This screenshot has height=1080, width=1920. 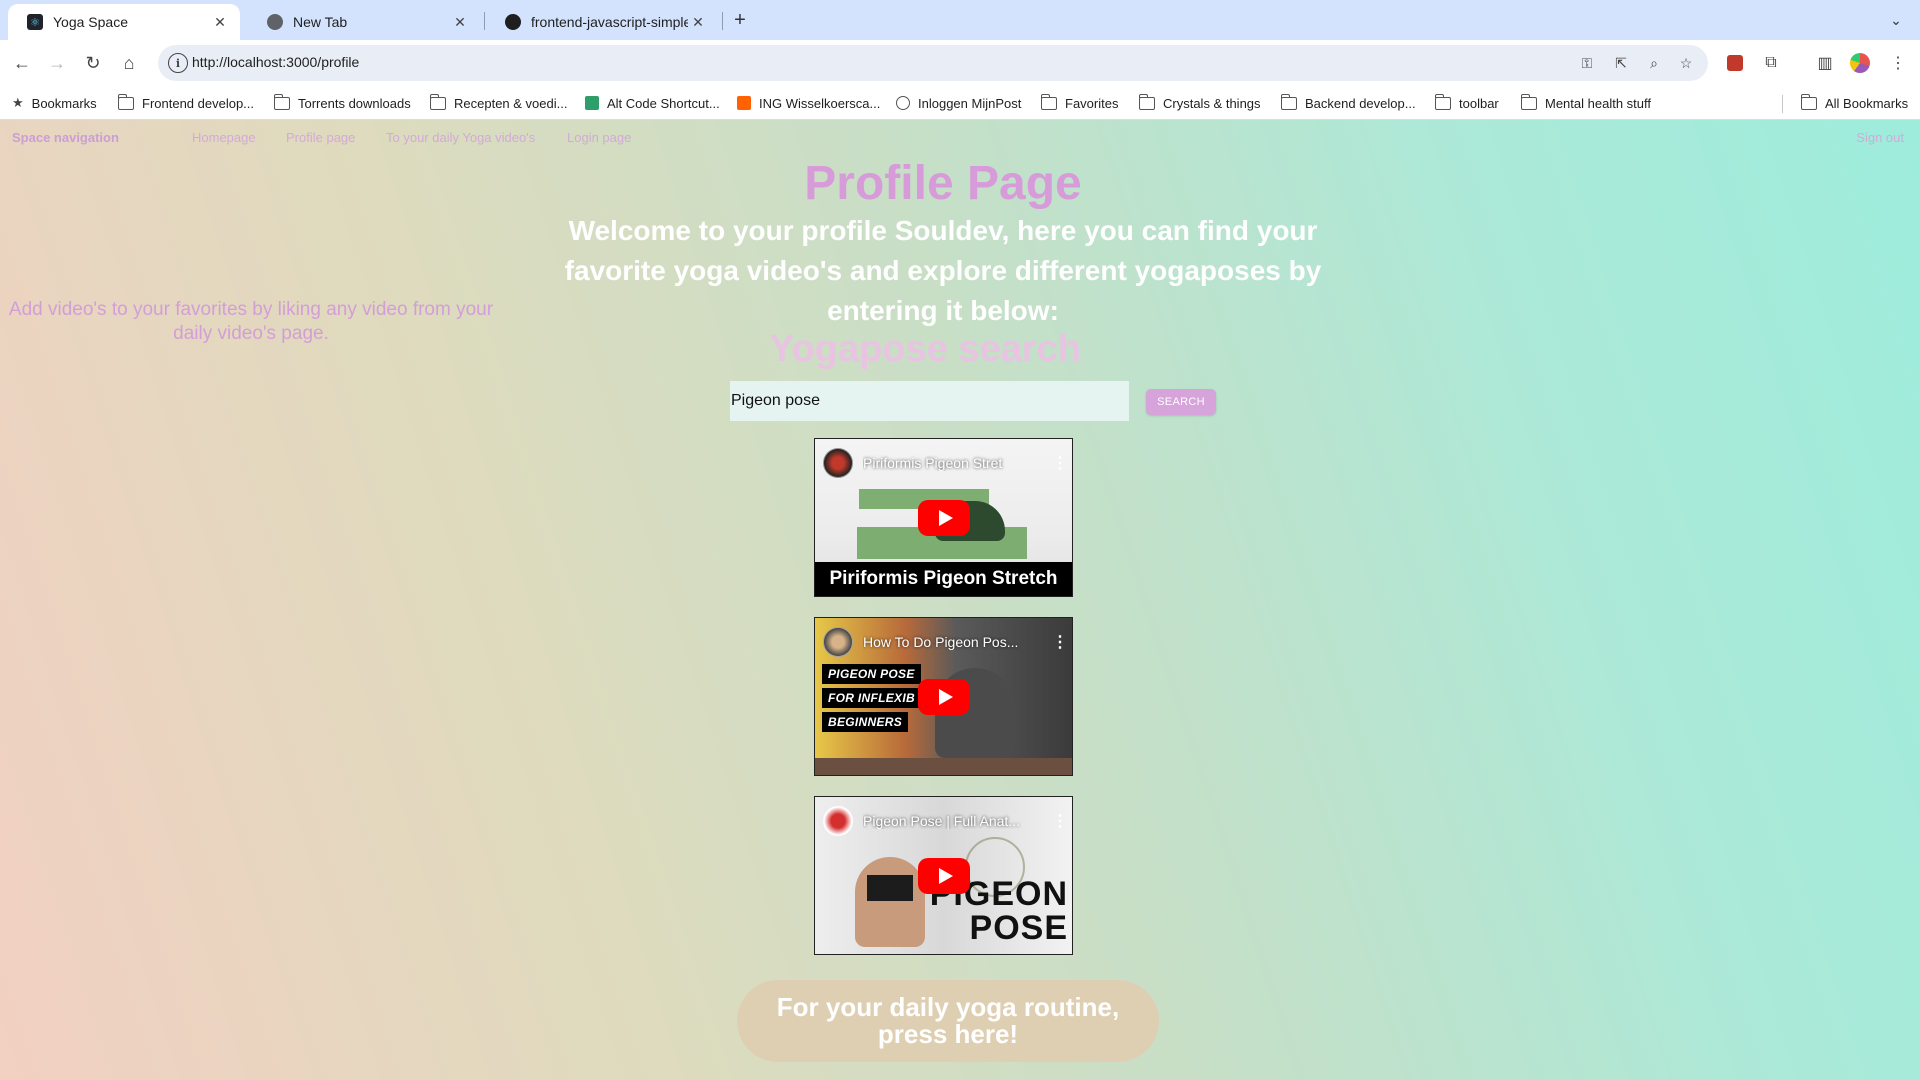 I want to click on extensions-puzzle-icon: ⧉, so click(x=1771, y=63).